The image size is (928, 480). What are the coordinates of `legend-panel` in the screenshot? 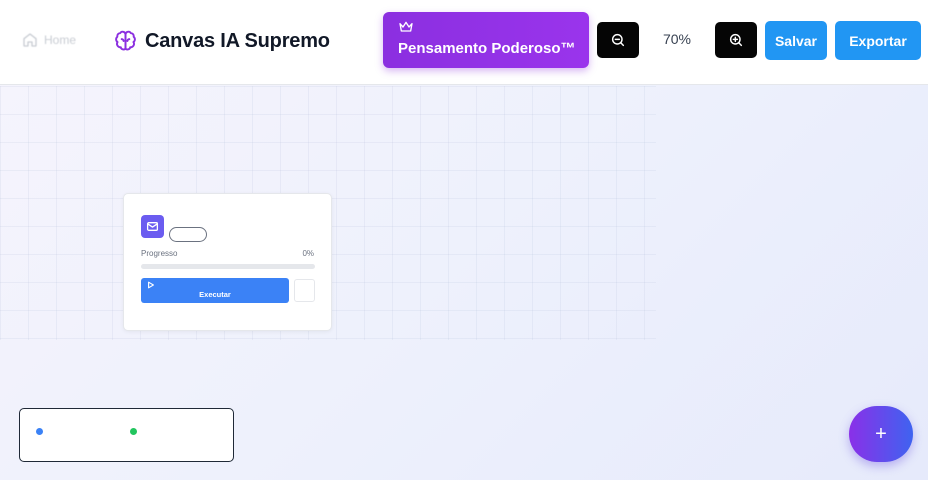 It's located at (126, 435).